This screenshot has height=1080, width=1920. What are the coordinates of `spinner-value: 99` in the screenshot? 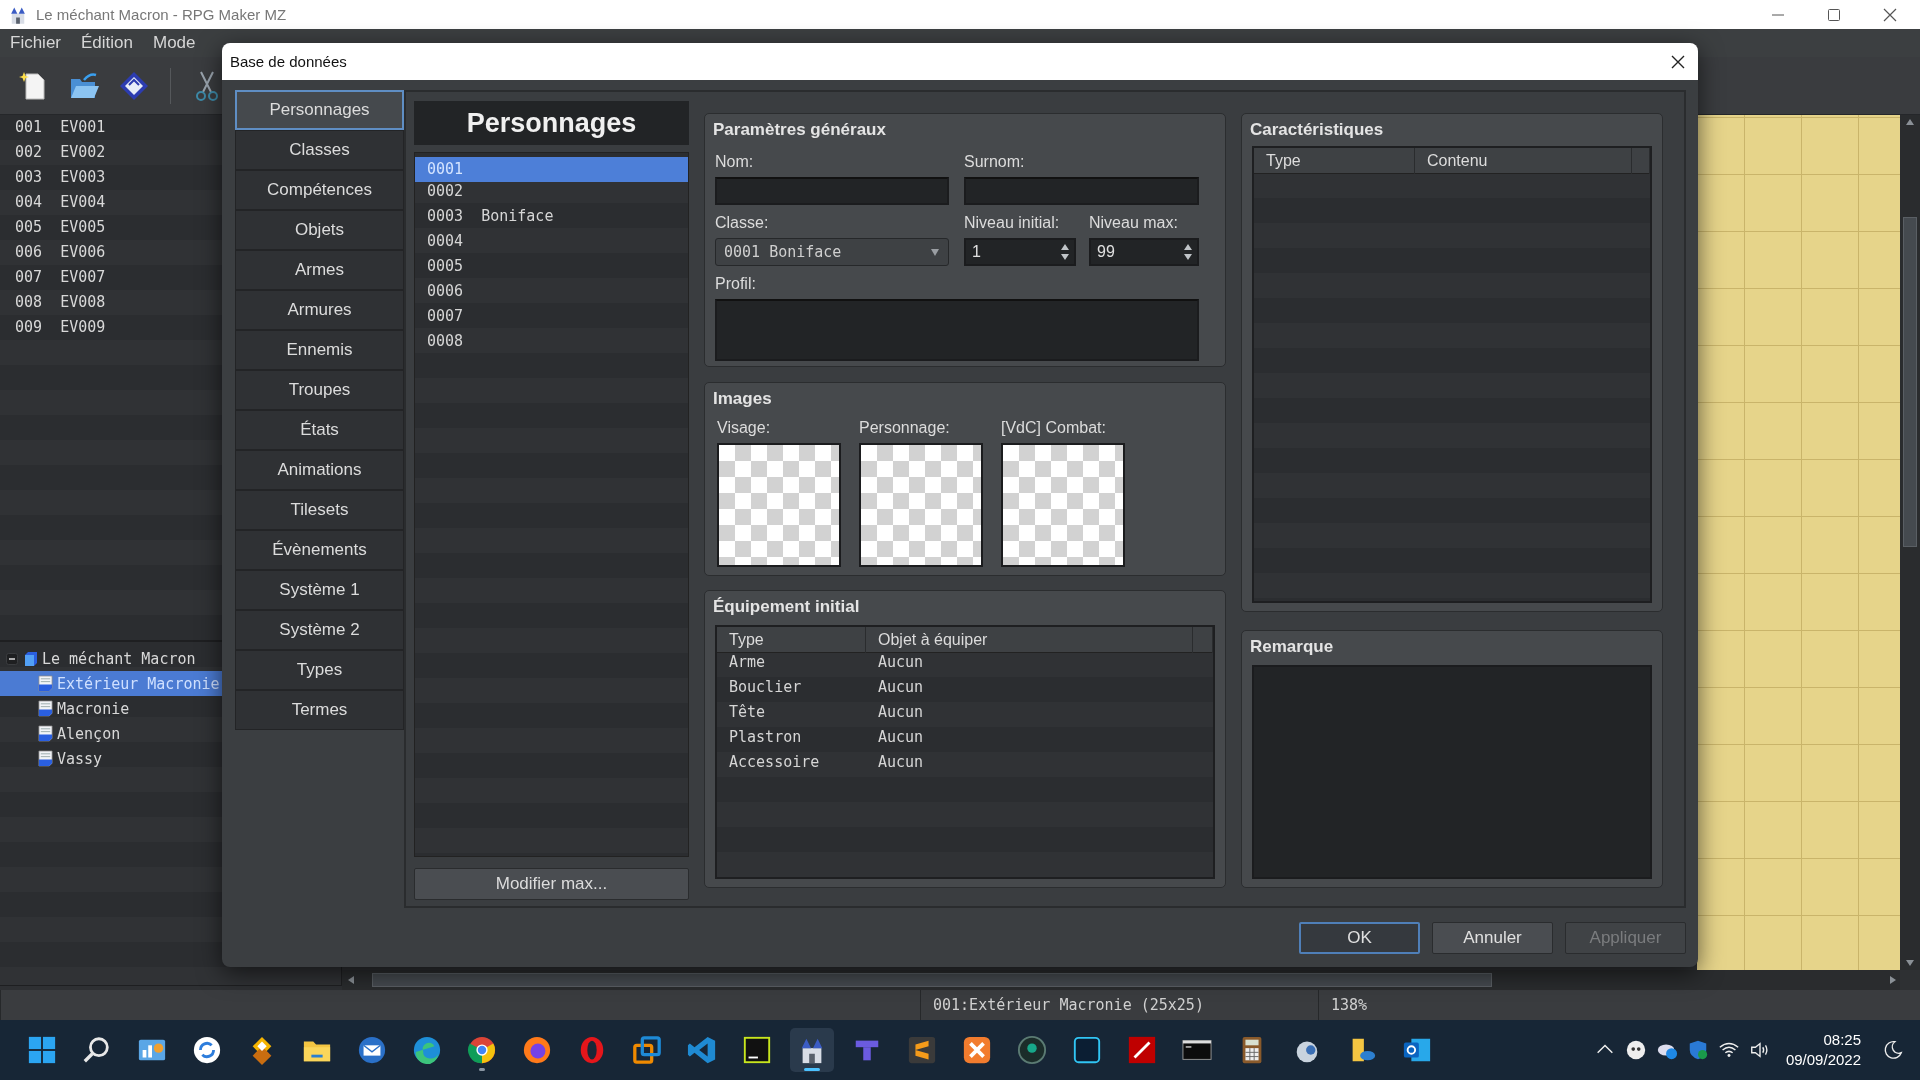 It's located at (1106, 252).